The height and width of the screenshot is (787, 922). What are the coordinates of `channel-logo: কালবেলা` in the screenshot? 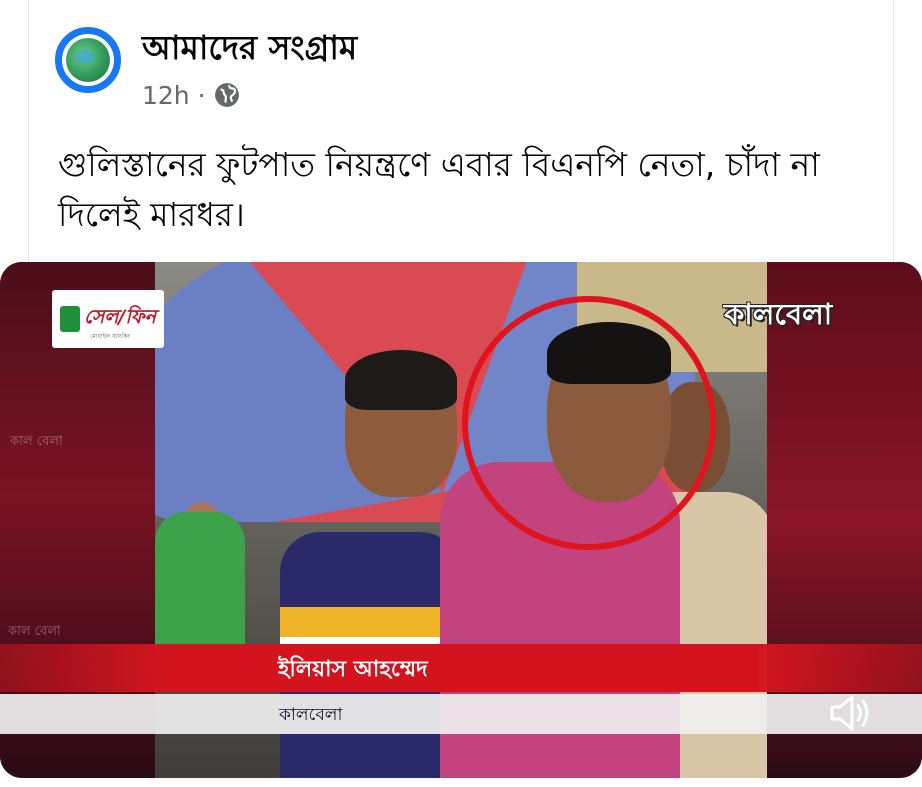 It's located at (778, 314).